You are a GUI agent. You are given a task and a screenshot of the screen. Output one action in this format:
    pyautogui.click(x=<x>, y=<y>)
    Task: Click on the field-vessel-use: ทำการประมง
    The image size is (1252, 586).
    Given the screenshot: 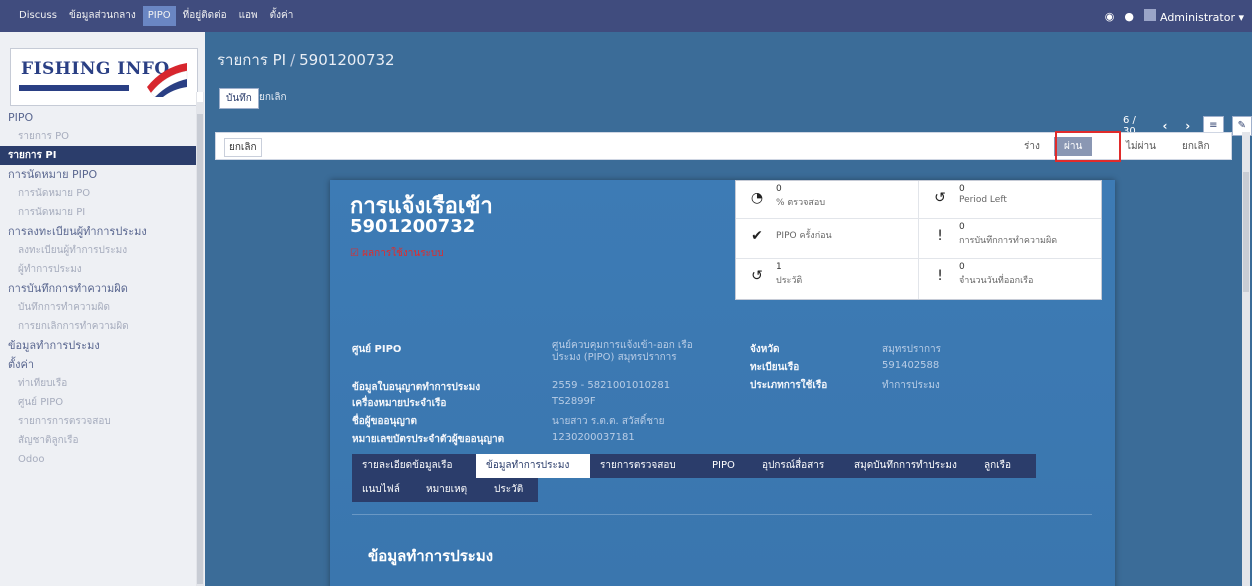 What is the action you would take?
    pyautogui.click(x=911, y=385)
    